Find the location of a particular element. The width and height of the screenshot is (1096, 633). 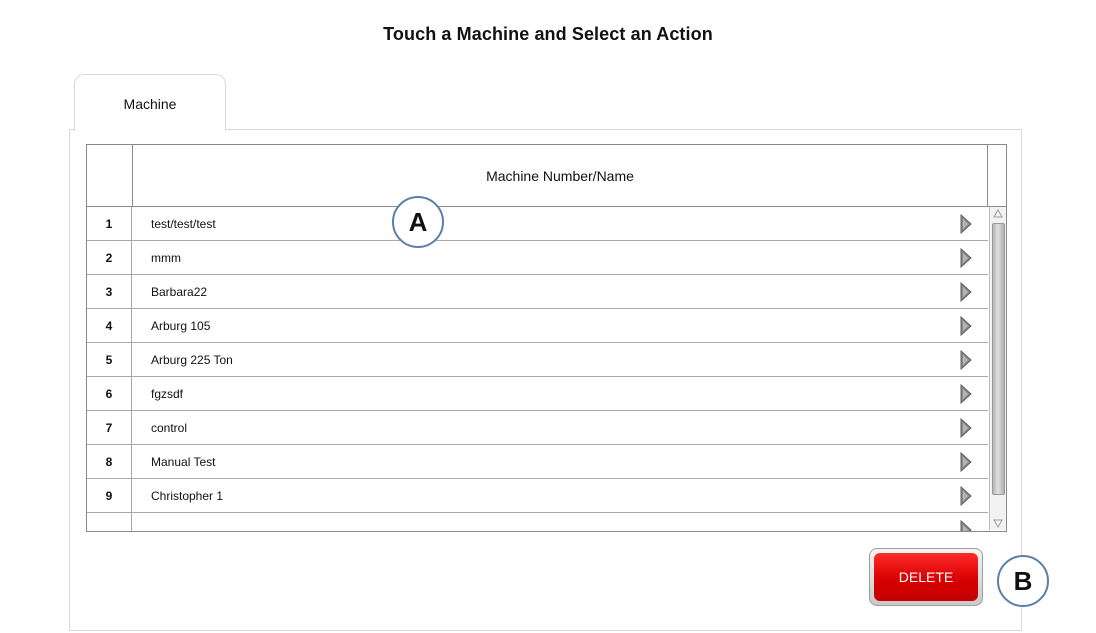

scroll-down-arrow-icon is located at coordinates (998, 523).